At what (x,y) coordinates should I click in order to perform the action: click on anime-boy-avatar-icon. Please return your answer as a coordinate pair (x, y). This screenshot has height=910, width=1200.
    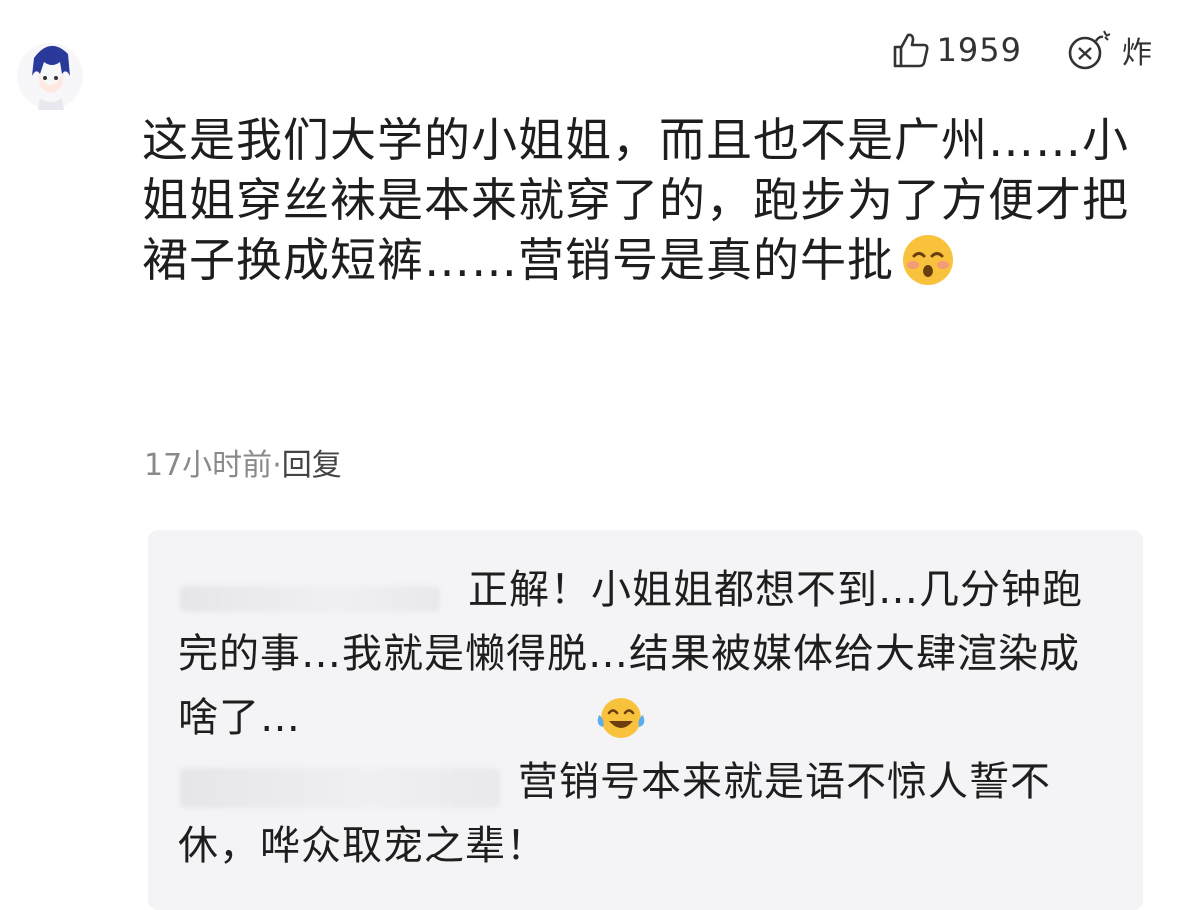
    Looking at the image, I should click on (50, 76).